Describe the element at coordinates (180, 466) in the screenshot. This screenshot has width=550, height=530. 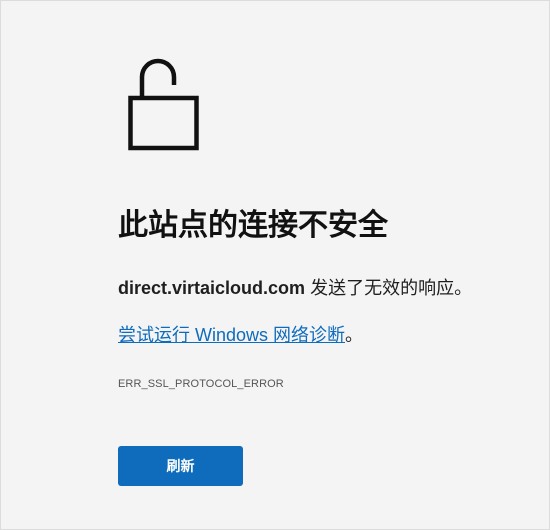
I see `refresh-button: 刷新` at that location.